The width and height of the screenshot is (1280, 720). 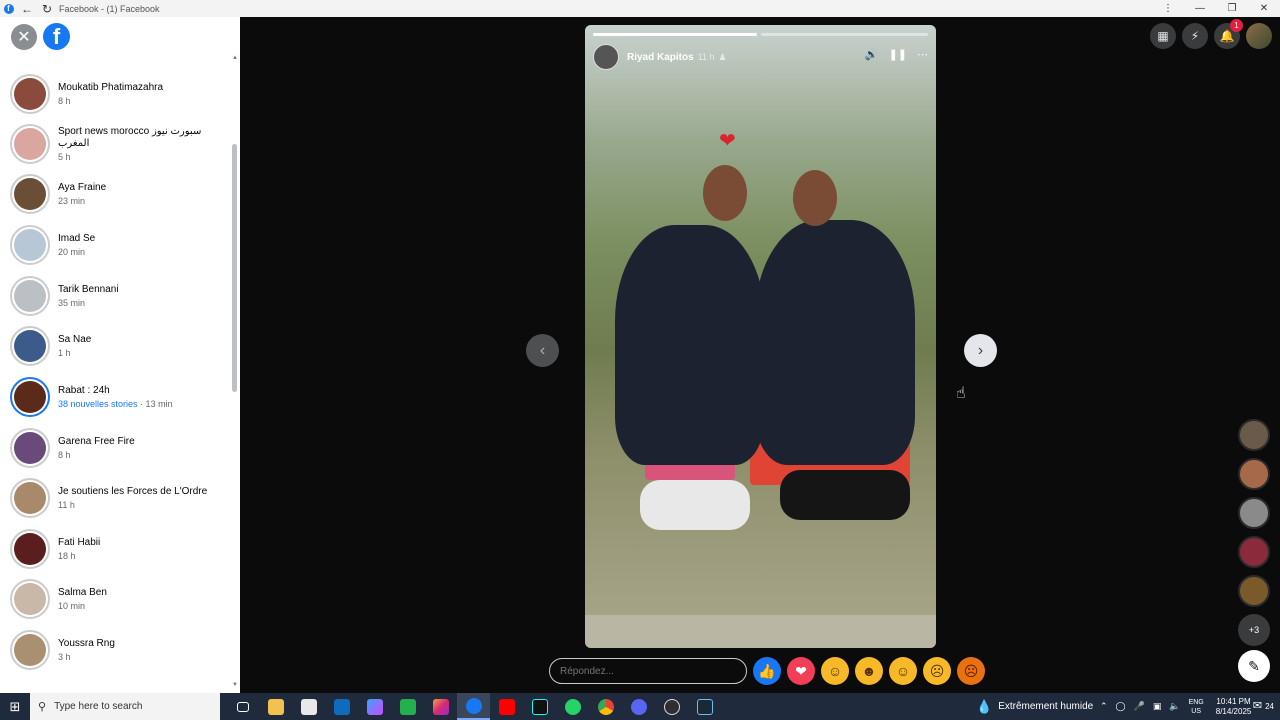 I want to click on tiktok-icon, so click(x=539, y=706).